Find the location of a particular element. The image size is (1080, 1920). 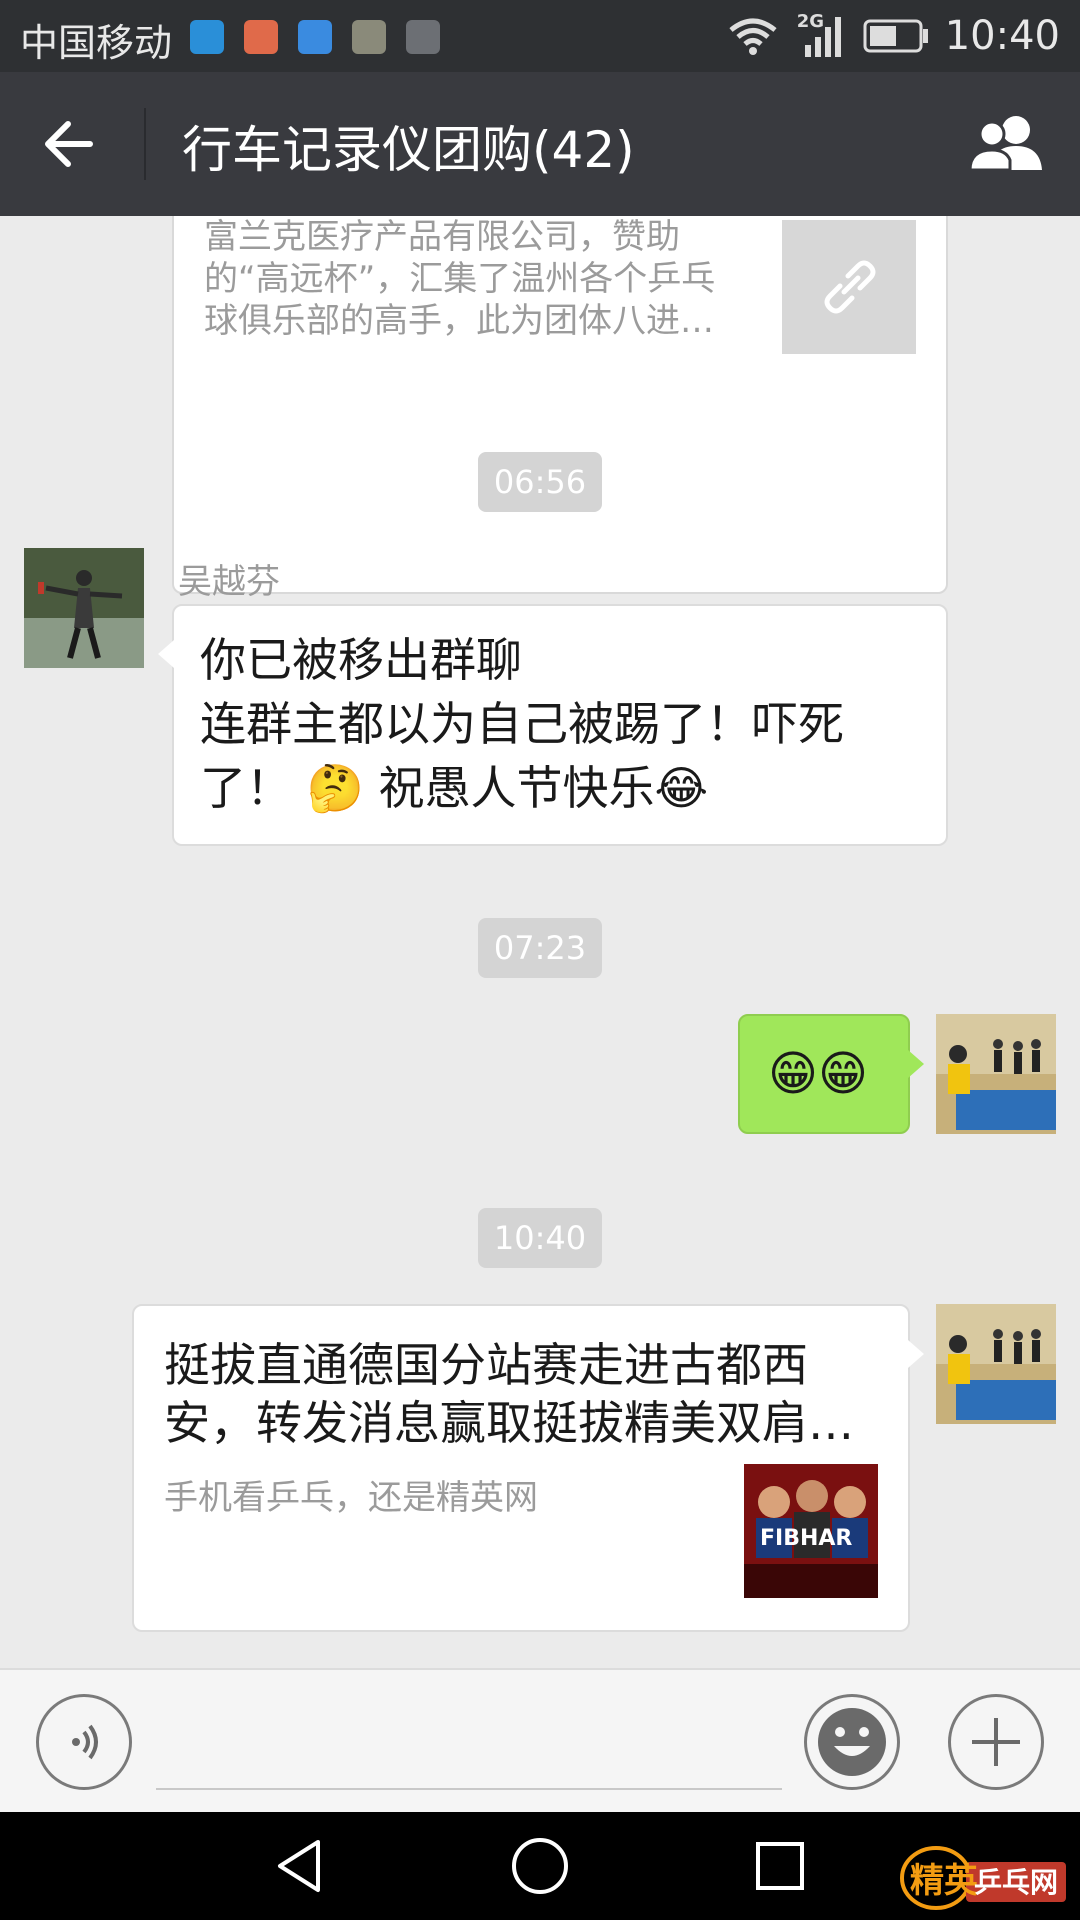

group-members-button is located at coordinates (1007, 144).